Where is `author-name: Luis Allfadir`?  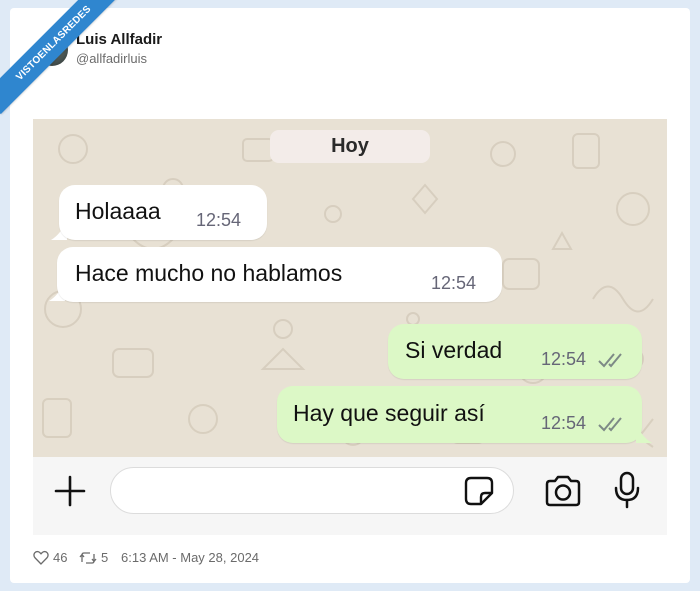
author-name: Luis Allfadir is located at coordinates (119, 39).